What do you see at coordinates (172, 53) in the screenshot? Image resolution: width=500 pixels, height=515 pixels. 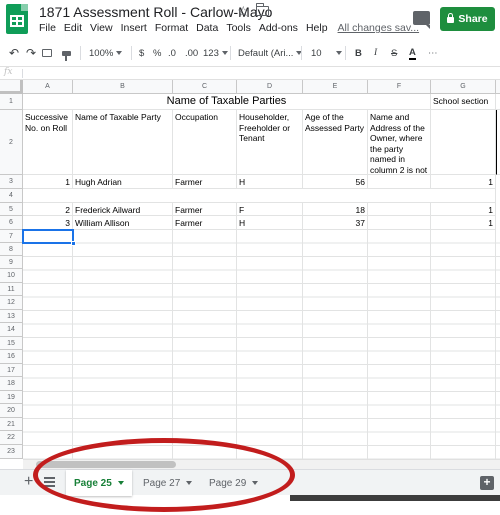 I see `decrease-decimal-button: .0` at bounding box center [172, 53].